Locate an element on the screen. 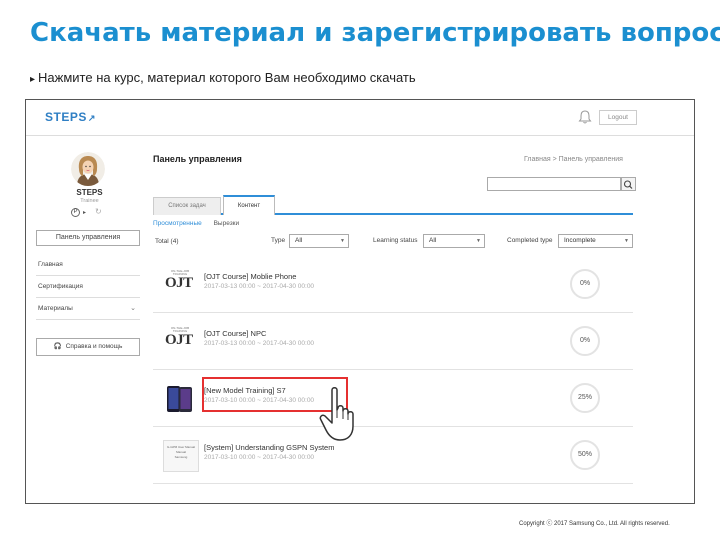  logout-button: Logout is located at coordinates (618, 117).